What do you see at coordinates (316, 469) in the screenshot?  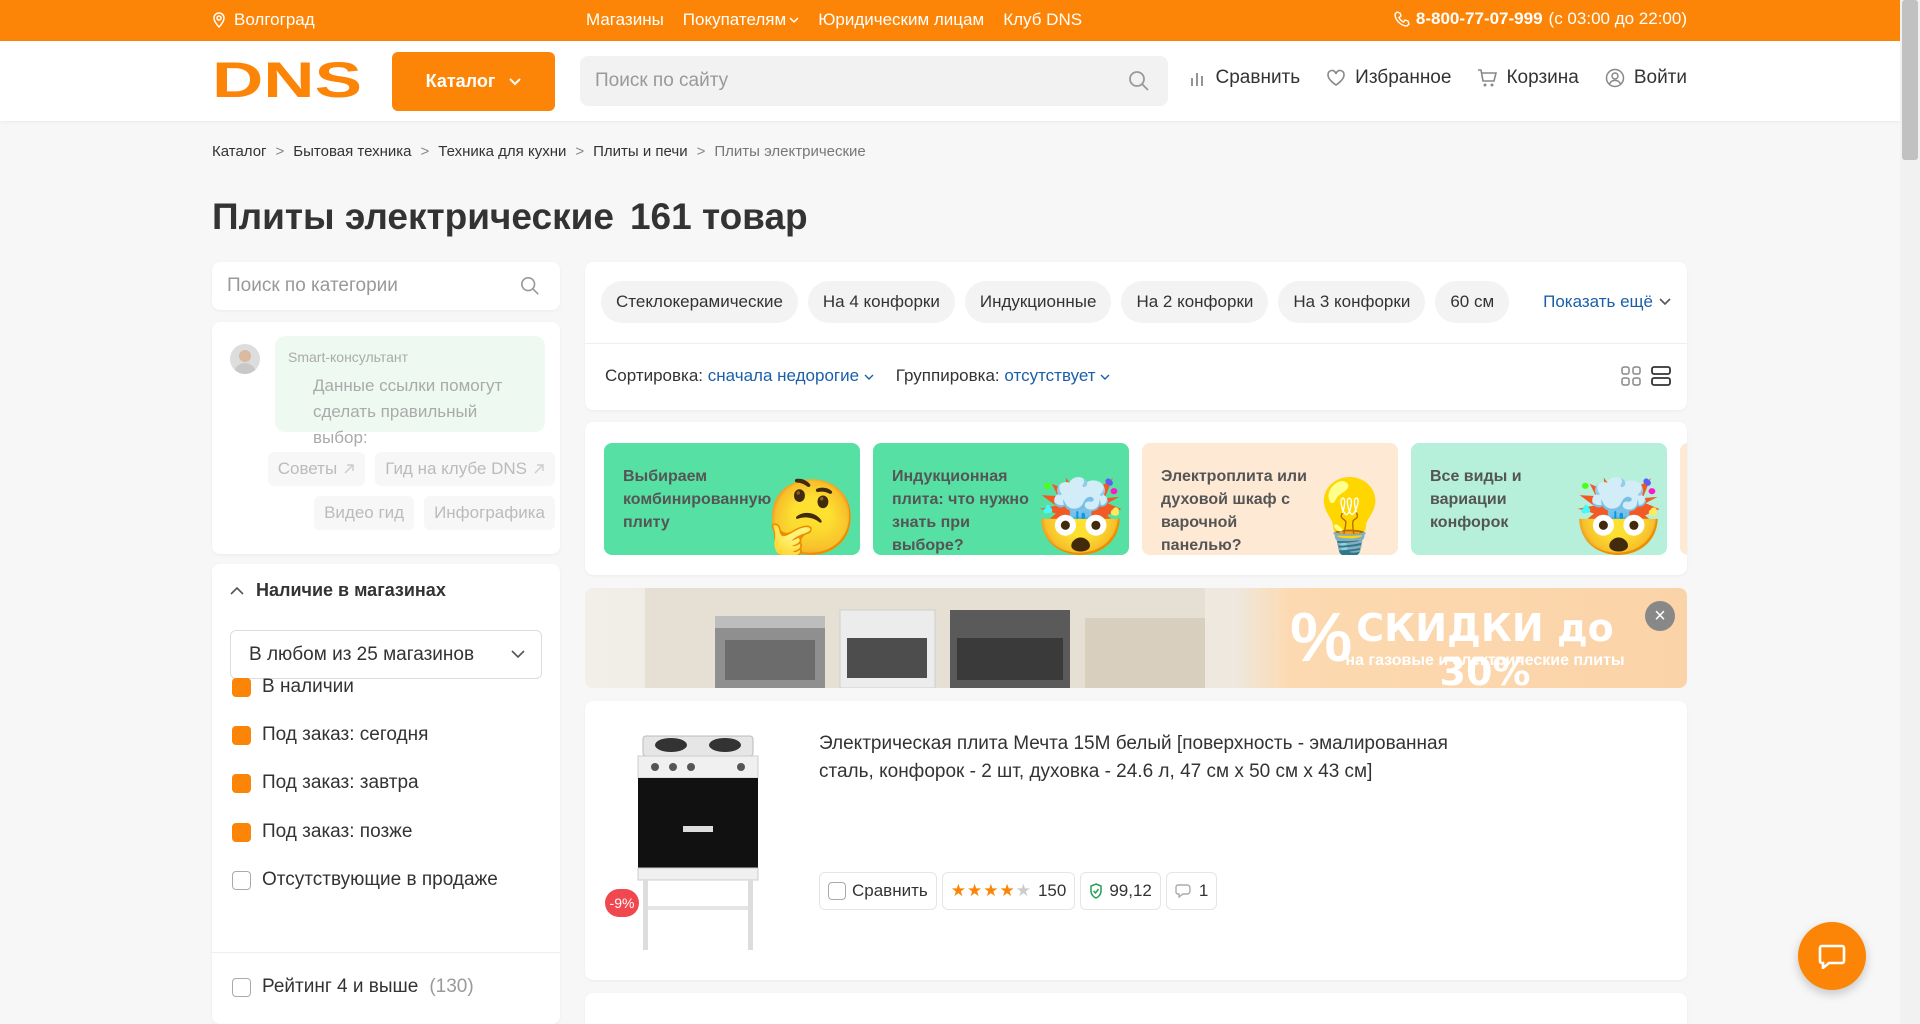 I see `chip-tips: Советы` at bounding box center [316, 469].